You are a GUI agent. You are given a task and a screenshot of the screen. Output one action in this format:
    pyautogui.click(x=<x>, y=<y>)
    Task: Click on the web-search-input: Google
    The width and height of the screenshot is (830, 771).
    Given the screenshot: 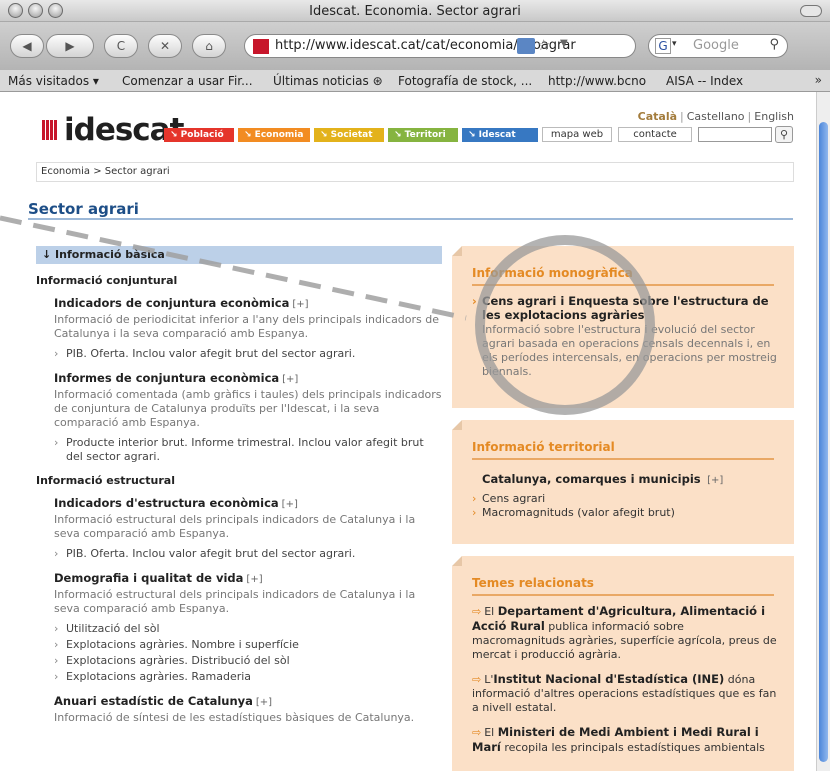 What is the action you would take?
    pyautogui.click(x=716, y=45)
    